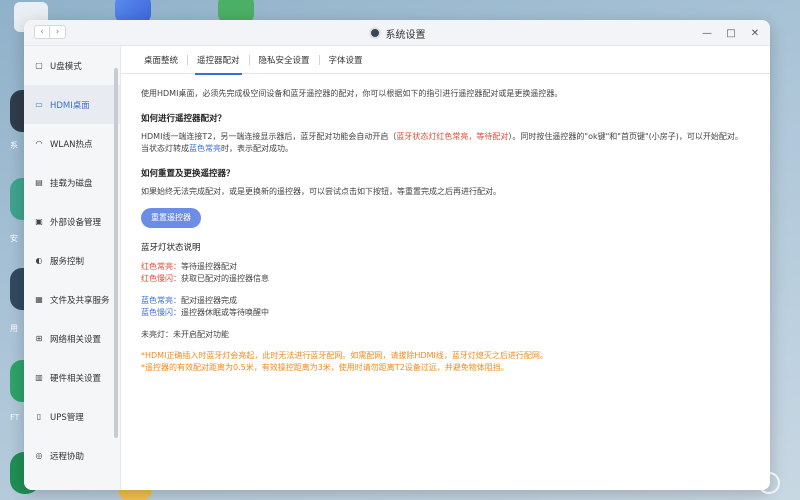 This screenshot has width=800, height=500. I want to click on maximize-icon: □, so click(731, 33).